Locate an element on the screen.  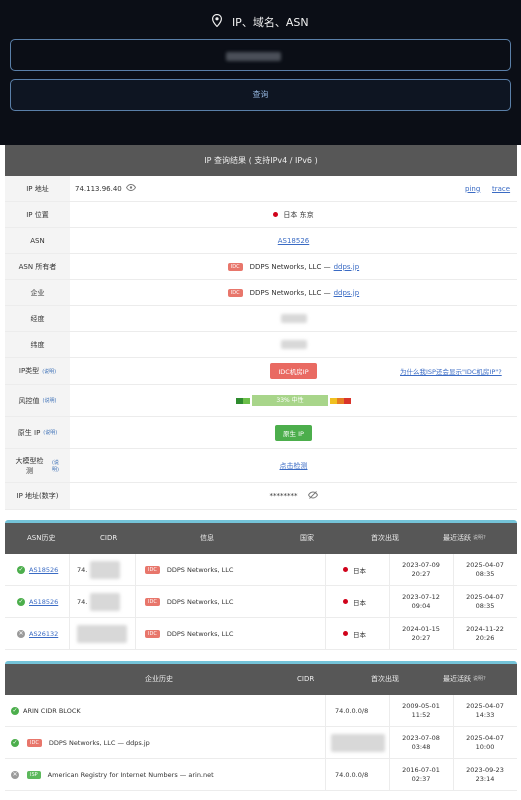
isp-question-link: 为什么我ISP还会显示"IDC机房IP"? is located at coordinates (451, 371).